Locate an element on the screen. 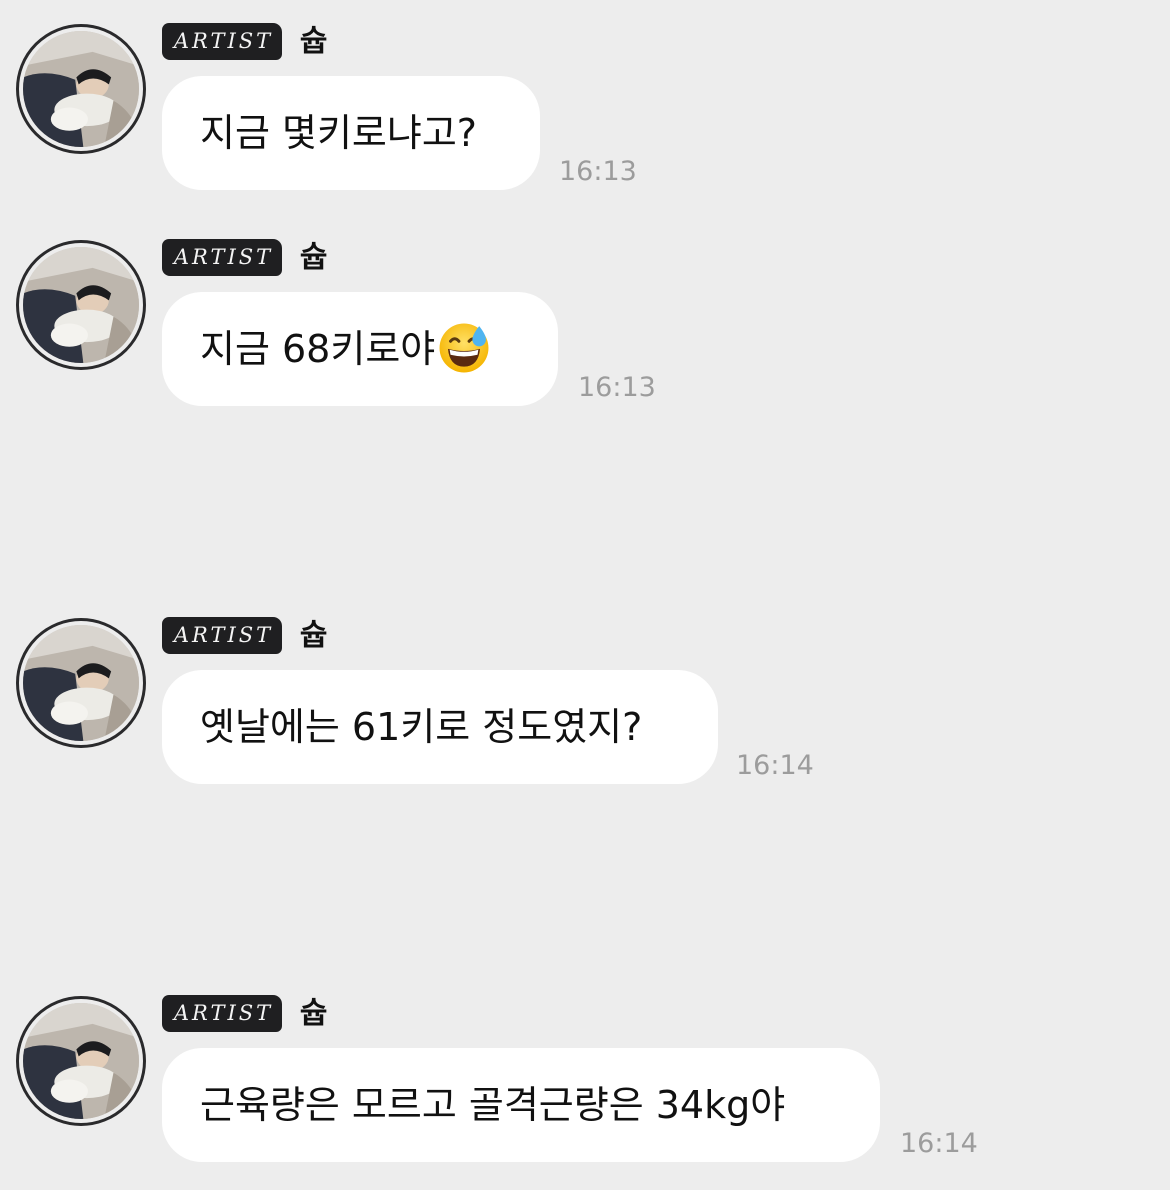  message-text: 근육량은 모르고 골격근량은 34kg야 is located at coordinates (493, 1105).